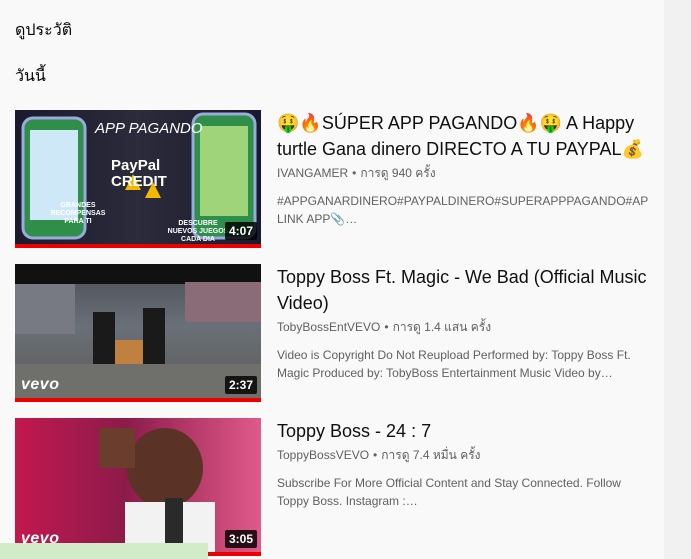  I want to click on section-heading-today: วันนี้, so click(30, 76).